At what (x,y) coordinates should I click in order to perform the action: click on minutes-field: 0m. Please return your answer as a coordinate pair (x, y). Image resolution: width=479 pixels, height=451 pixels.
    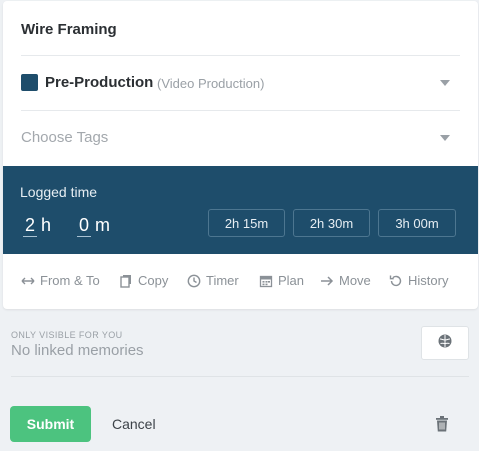
    Looking at the image, I should click on (93, 225).